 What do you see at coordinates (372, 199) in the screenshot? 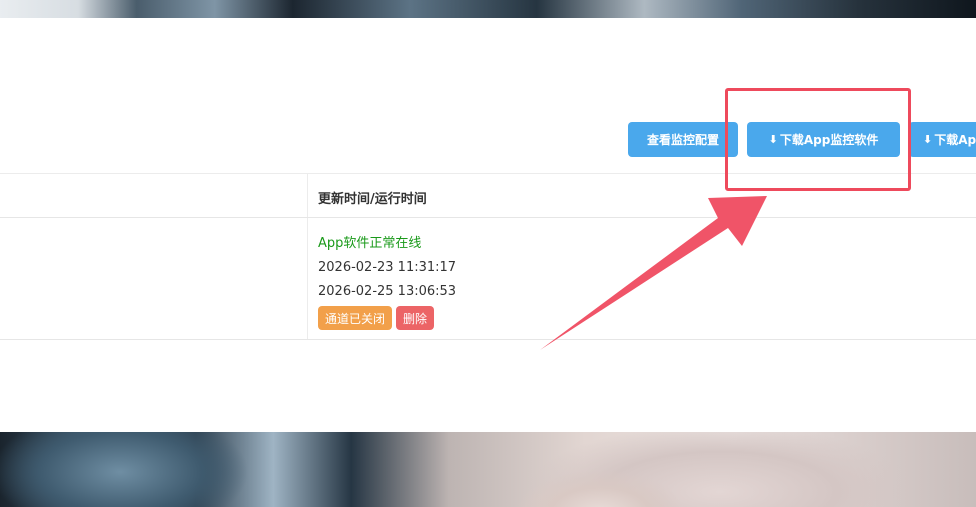
I see `update-time-column-header: 更新时间/运行时间` at bounding box center [372, 199].